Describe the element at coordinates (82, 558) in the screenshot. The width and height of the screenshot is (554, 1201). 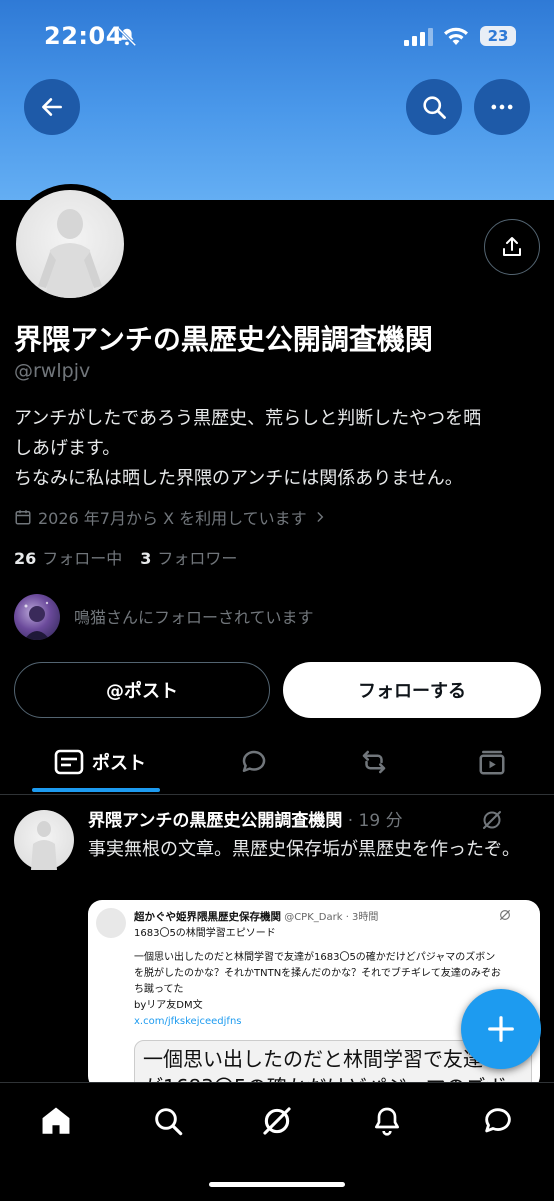
I see `following-label: フォロー中` at that location.